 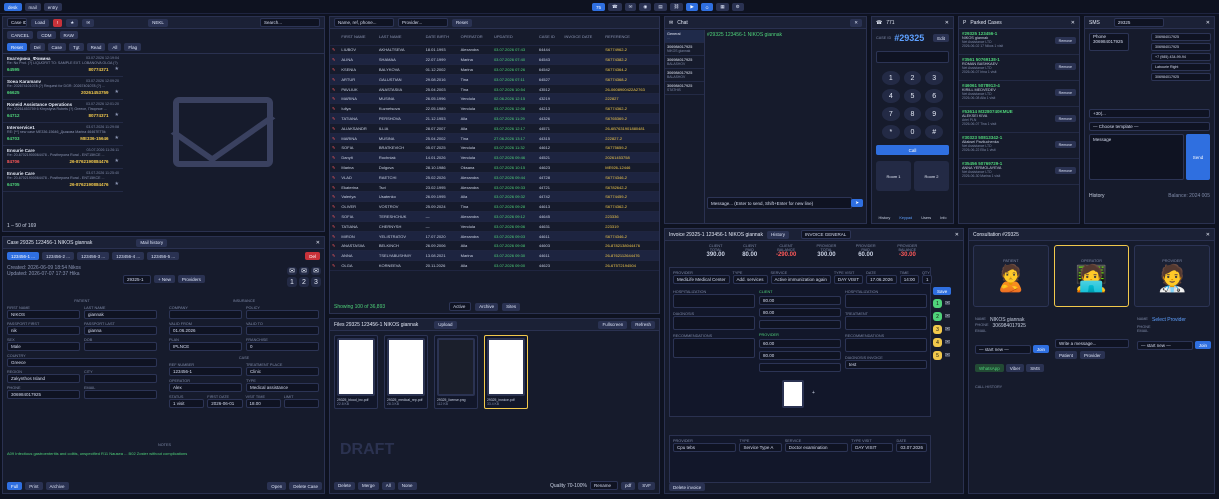 What do you see at coordinates (684, 75) in the screenshot?
I see `chat-contact: 306984017925 BALASHOV` at bounding box center [684, 75].